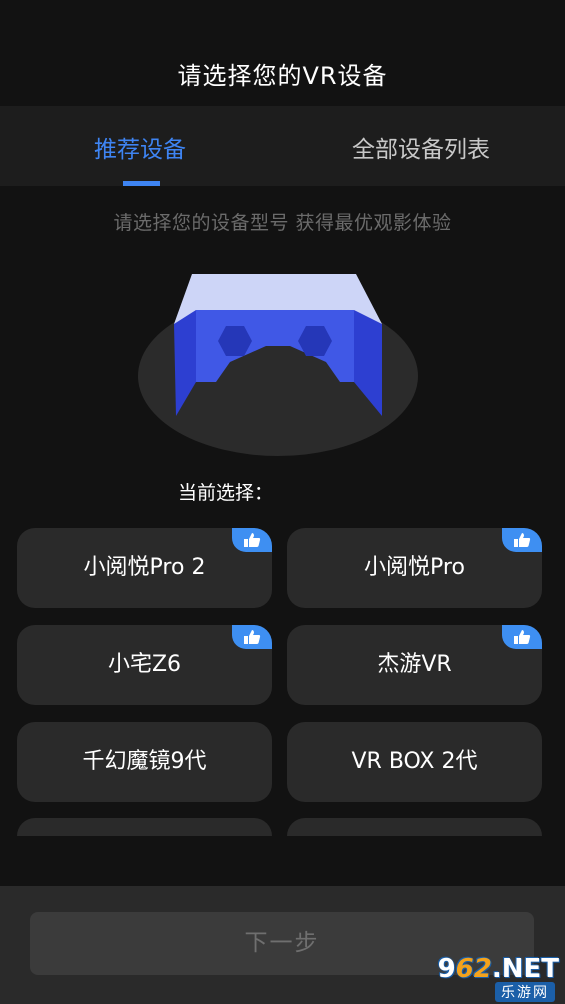 This screenshot has width=565, height=1004. What do you see at coordinates (282, 223) in the screenshot?
I see `subtitle: 请选择您的设备型号 获得最优观影体验` at bounding box center [282, 223].